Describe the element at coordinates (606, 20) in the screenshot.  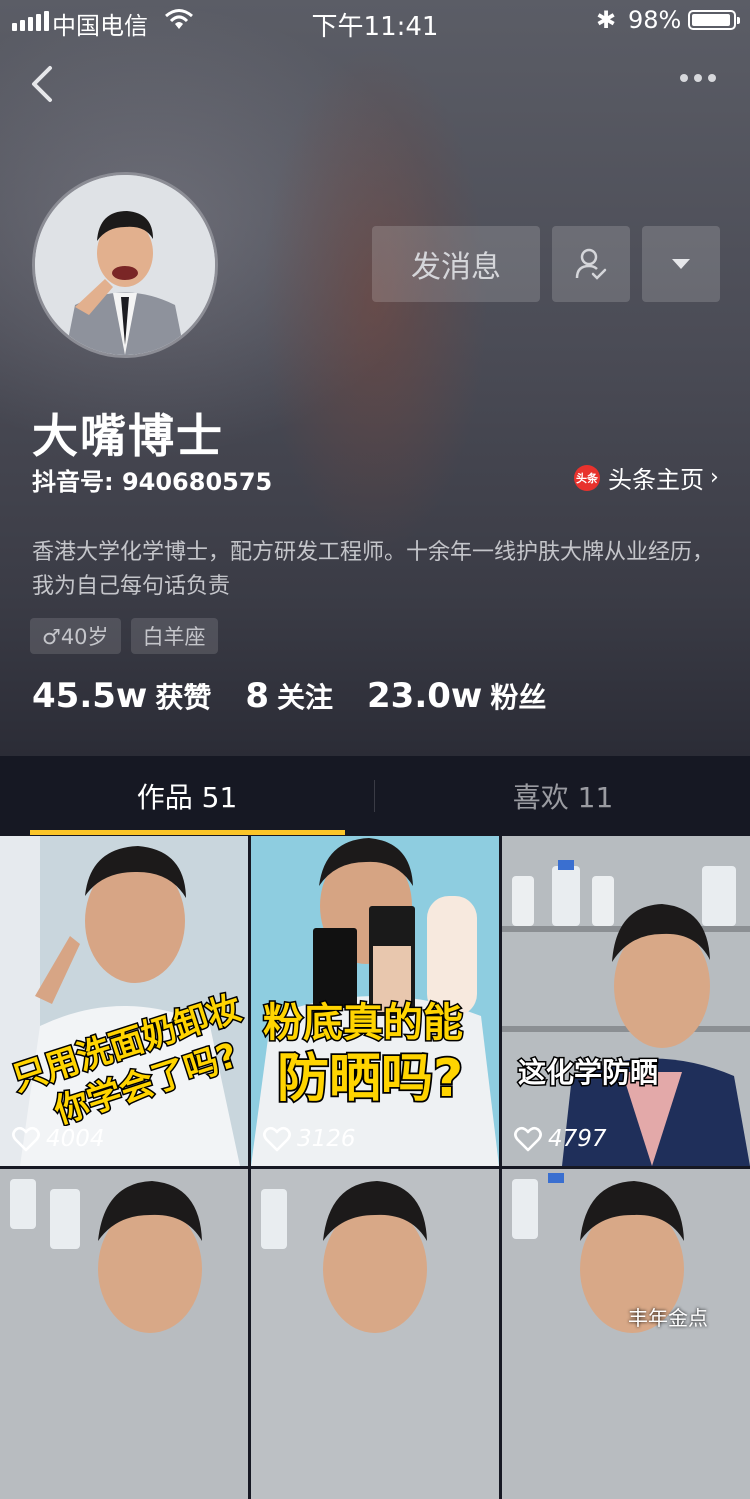
I see `bluetooth-icon: ✱` at that location.